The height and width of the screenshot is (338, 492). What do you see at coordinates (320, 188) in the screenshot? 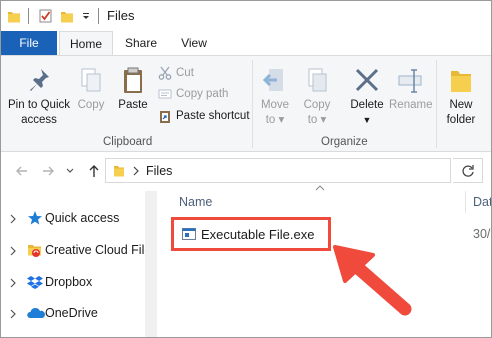
I see `sort-ascending-icon` at bounding box center [320, 188].